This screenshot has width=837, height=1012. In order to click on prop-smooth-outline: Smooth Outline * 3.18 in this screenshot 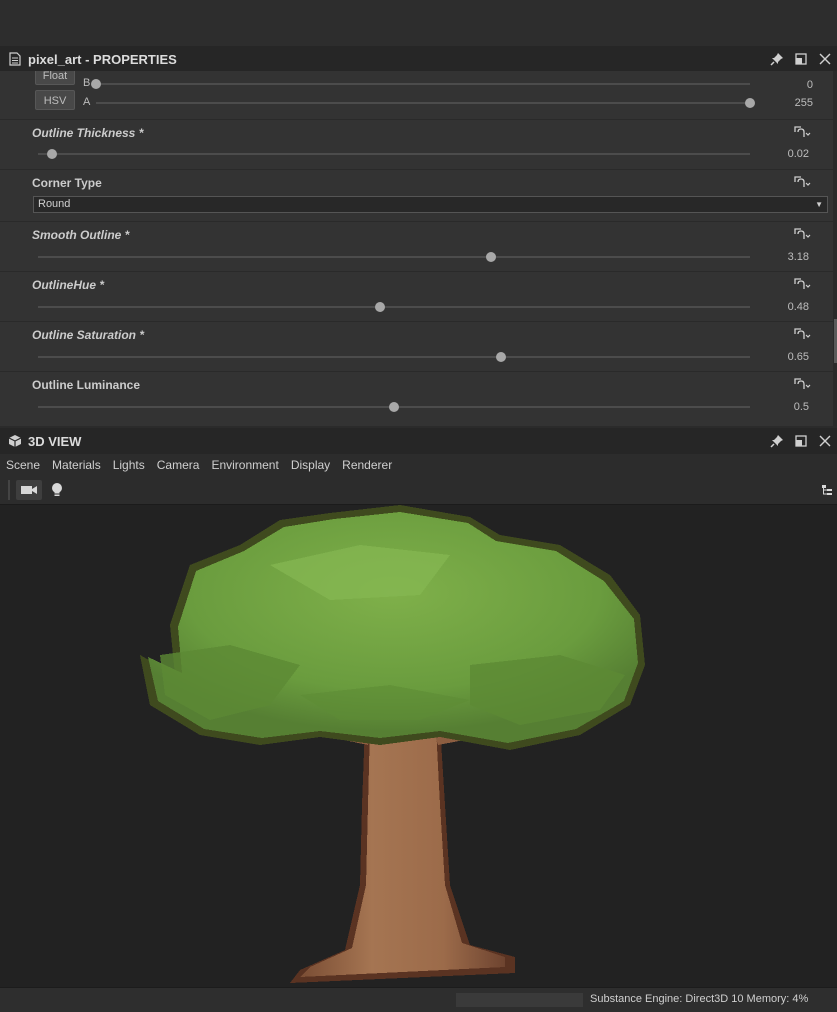, I will do `click(416, 246)`.